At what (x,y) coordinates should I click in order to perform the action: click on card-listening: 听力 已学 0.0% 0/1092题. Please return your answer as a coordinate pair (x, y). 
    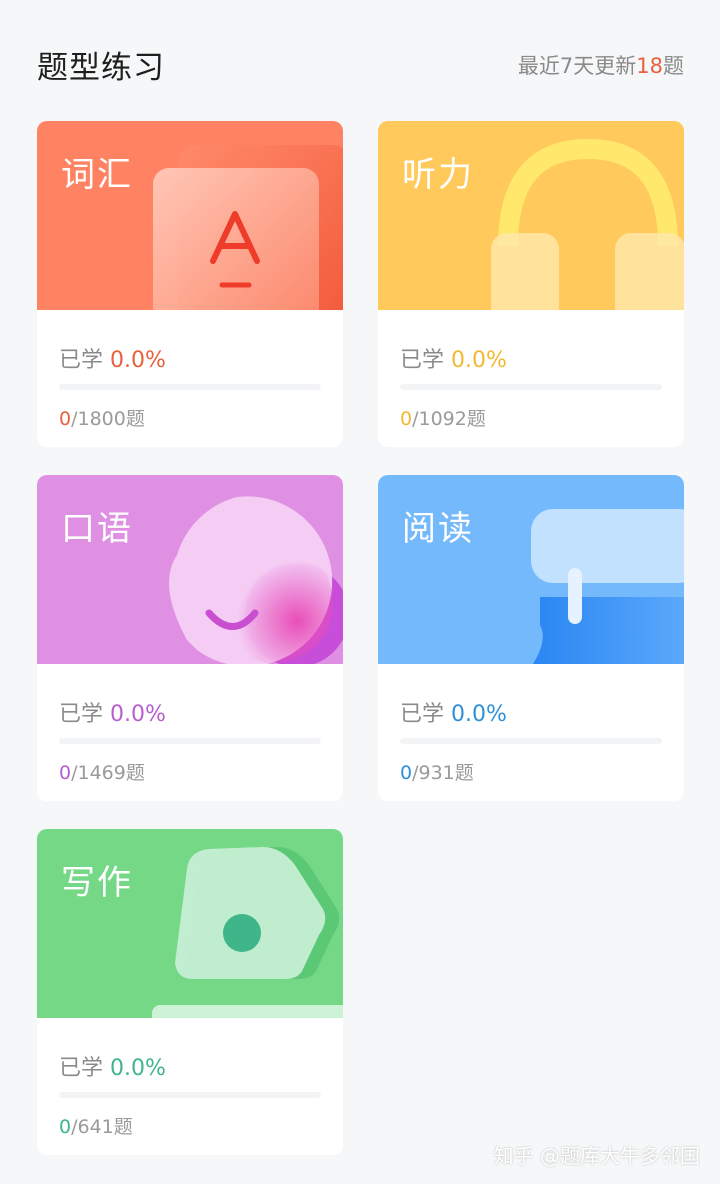
    Looking at the image, I should click on (531, 284).